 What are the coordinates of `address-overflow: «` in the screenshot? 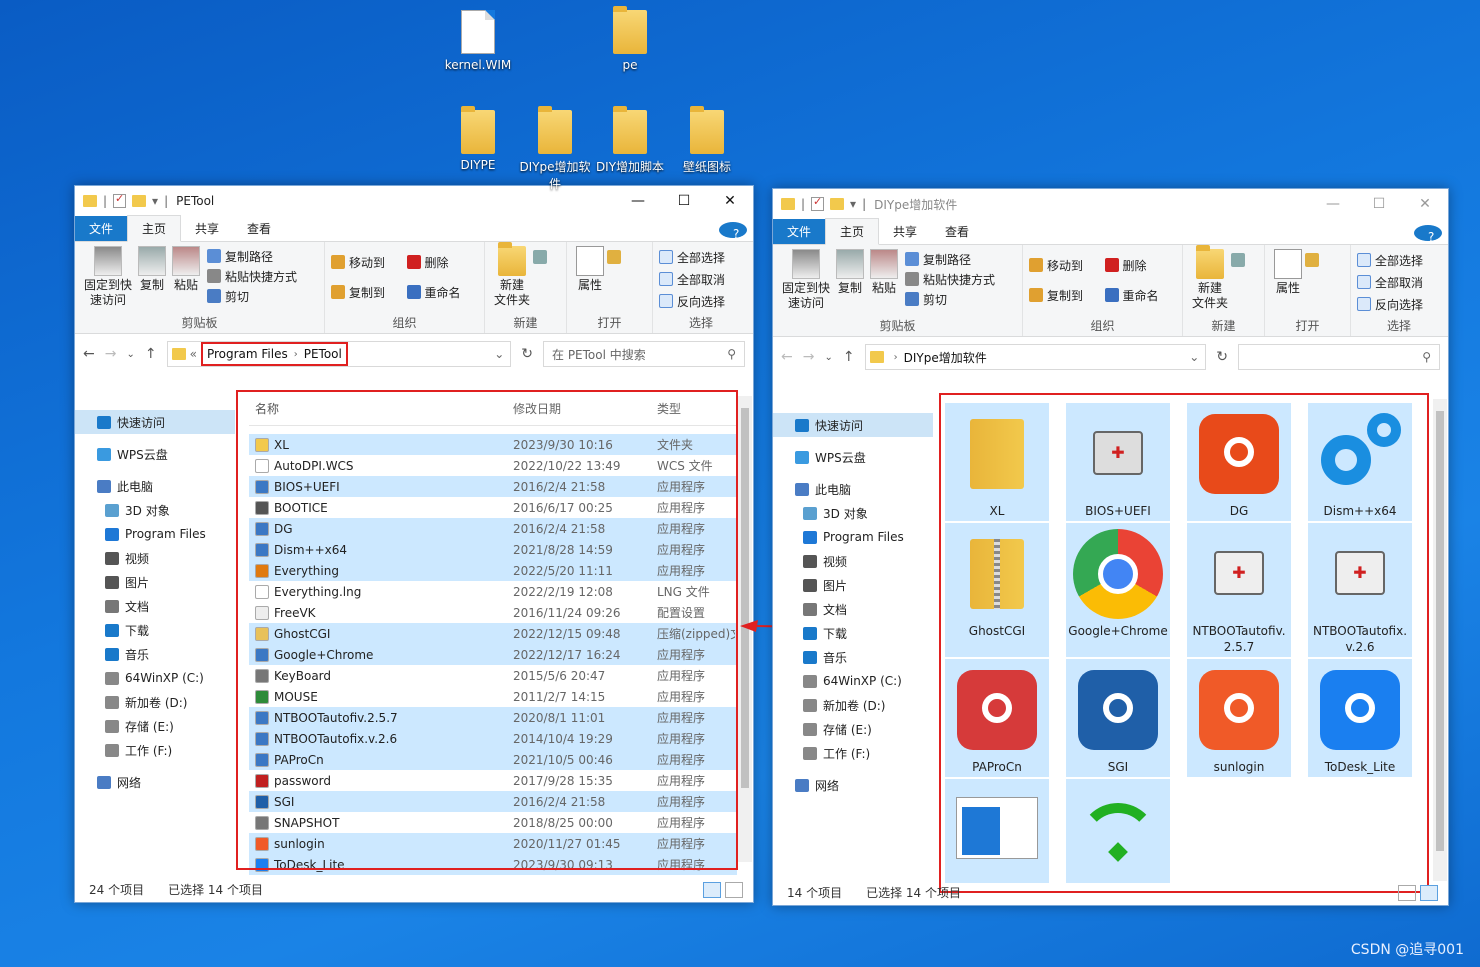 It's located at (193, 354).